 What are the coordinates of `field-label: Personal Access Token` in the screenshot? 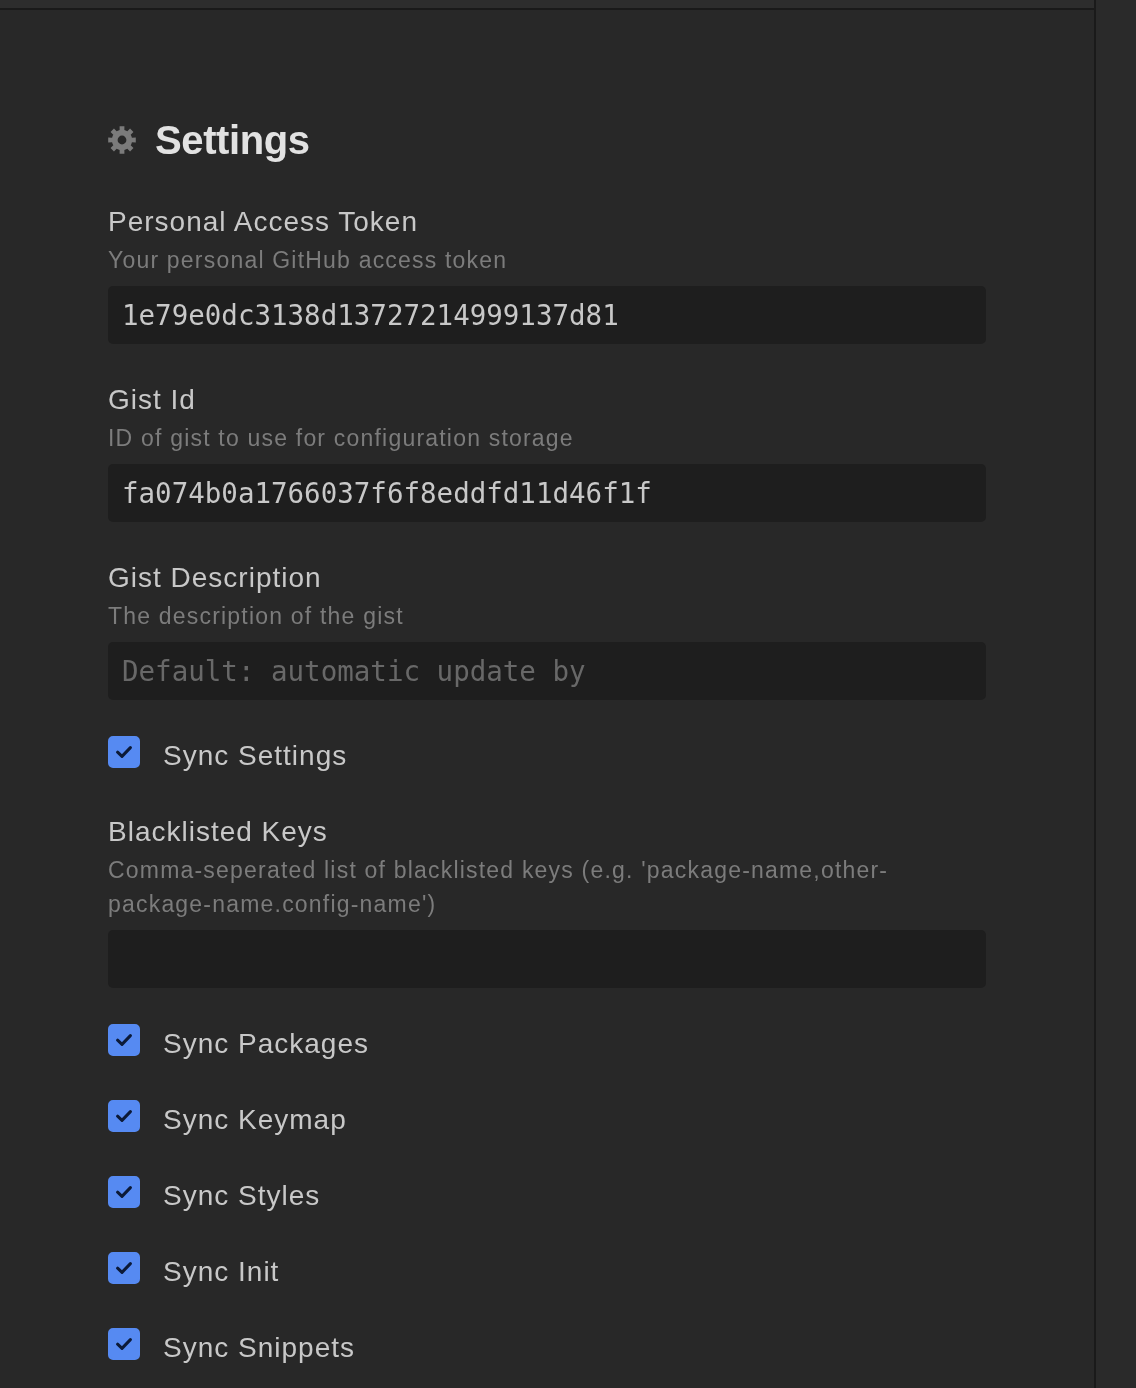 It's located at (263, 222).